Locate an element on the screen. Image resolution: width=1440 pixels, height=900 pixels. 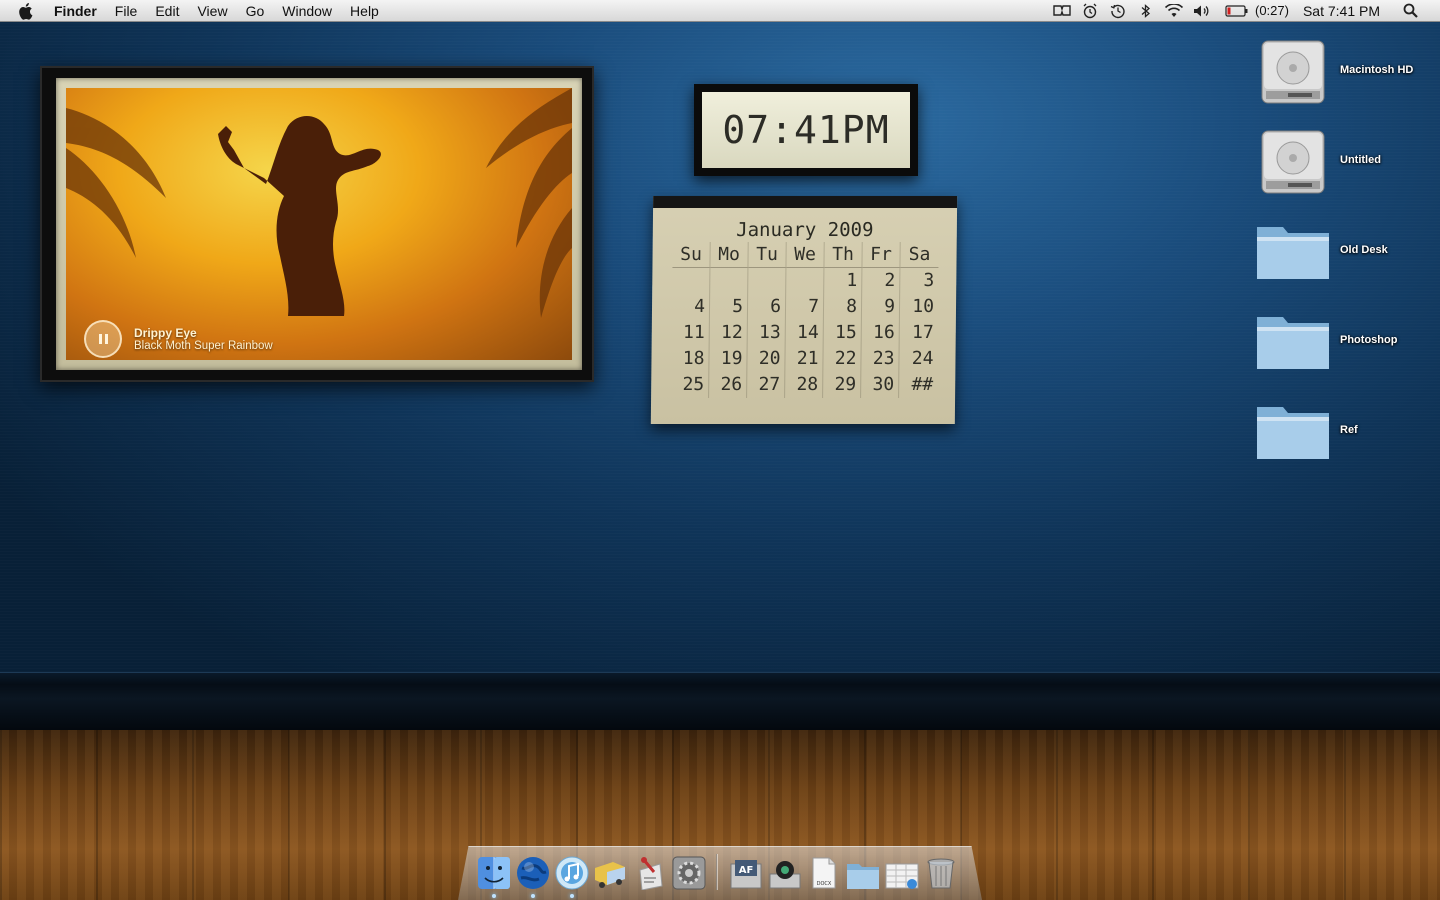
calendar-weekday-header: We is located at coordinates (805, 255).